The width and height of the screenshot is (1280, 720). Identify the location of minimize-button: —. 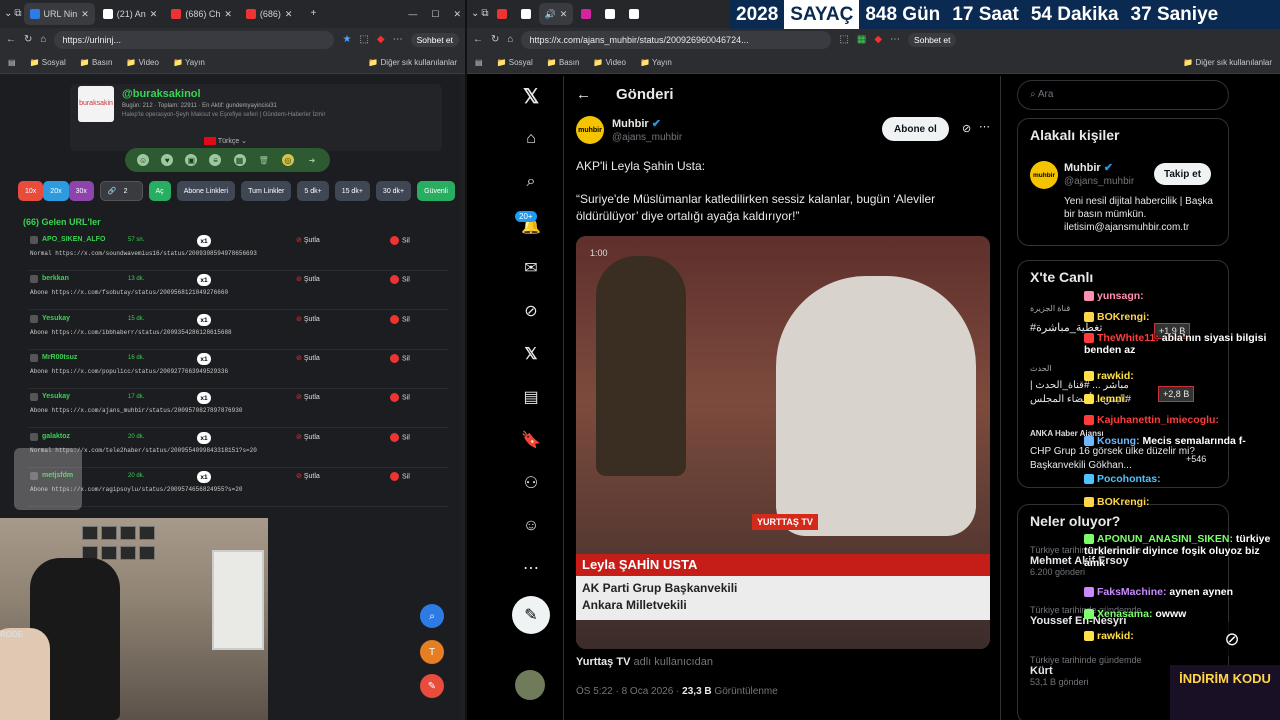
(412, 14).